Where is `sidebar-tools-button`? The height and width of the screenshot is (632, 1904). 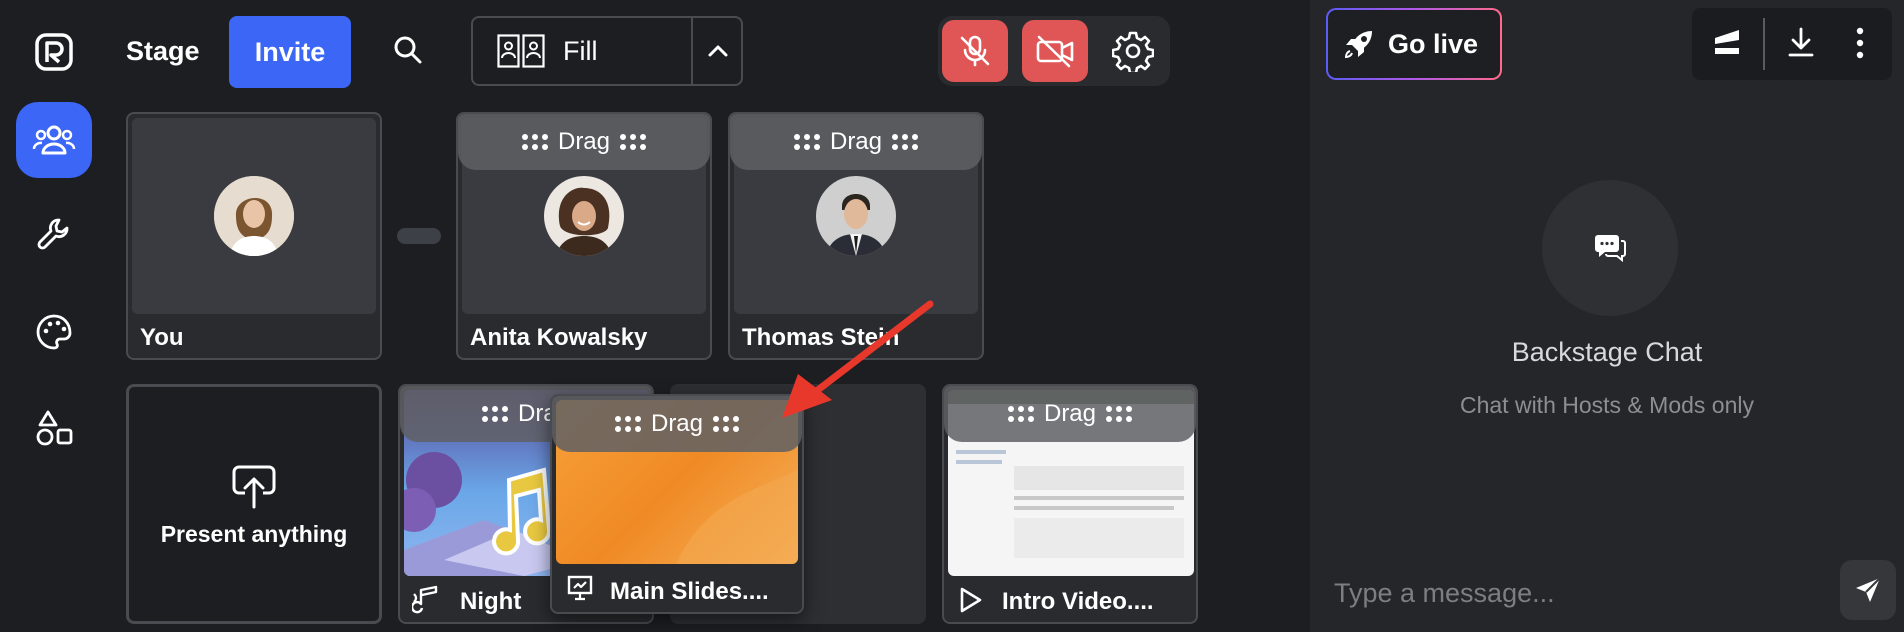
sidebar-tools-button is located at coordinates (54, 234).